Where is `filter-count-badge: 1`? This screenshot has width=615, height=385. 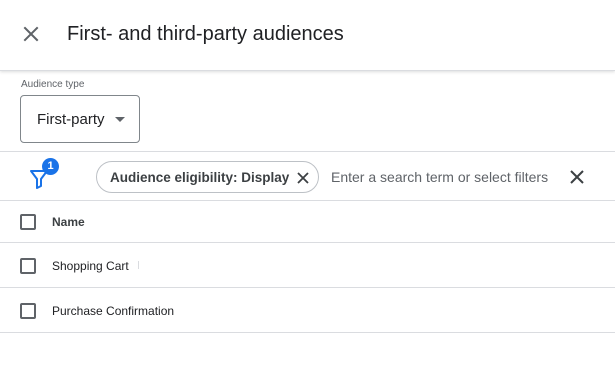 filter-count-badge: 1 is located at coordinates (50, 166).